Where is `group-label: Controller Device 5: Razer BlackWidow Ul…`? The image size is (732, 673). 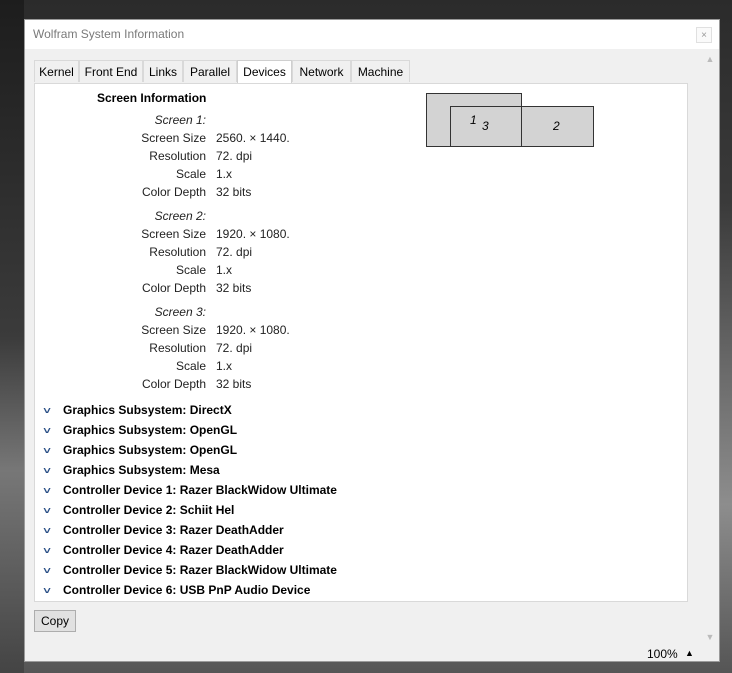
group-label: Controller Device 5: Razer BlackWidow Ul… is located at coordinates (200, 570).